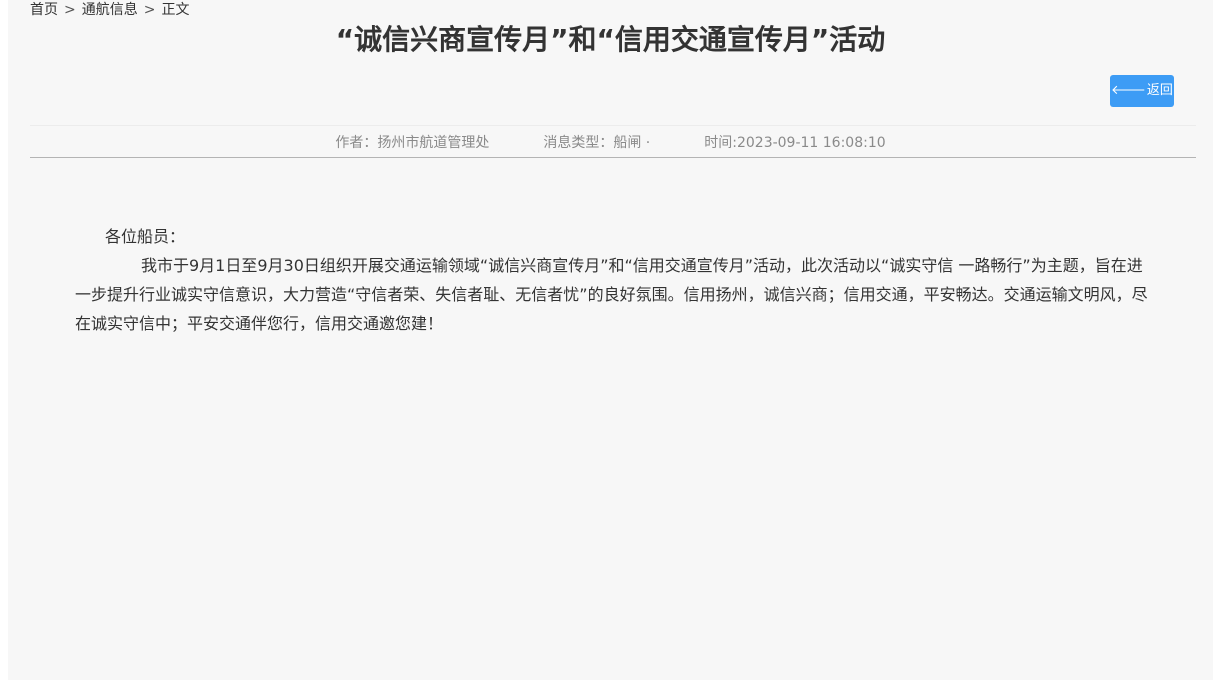  Describe the element at coordinates (412, 143) in the screenshot. I see `author-text: 作者：扬州市航道管理处` at that location.